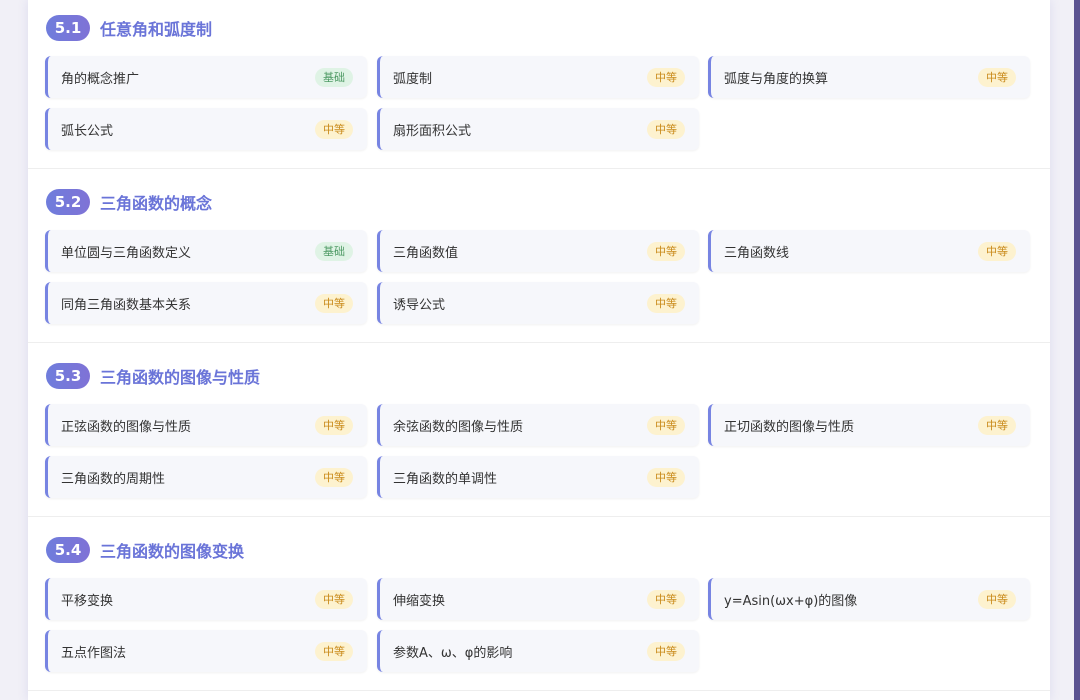 The height and width of the screenshot is (700, 1080). What do you see at coordinates (538, 303) in the screenshot?
I see `topic-card: 诱导公式 中等` at bounding box center [538, 303].